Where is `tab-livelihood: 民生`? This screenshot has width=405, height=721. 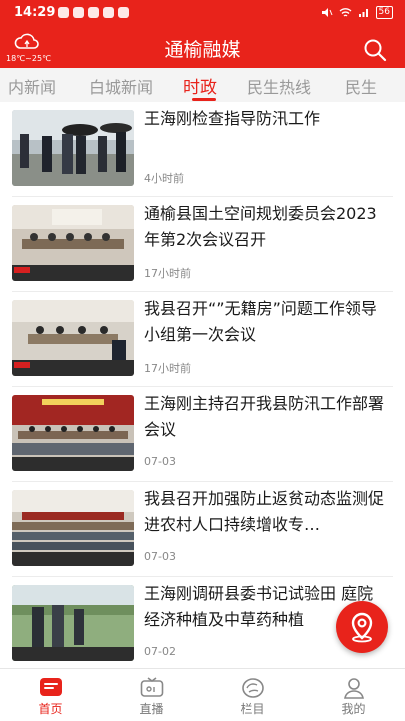 tab-livelihood: 民生 is located at coordinates (361, 86).